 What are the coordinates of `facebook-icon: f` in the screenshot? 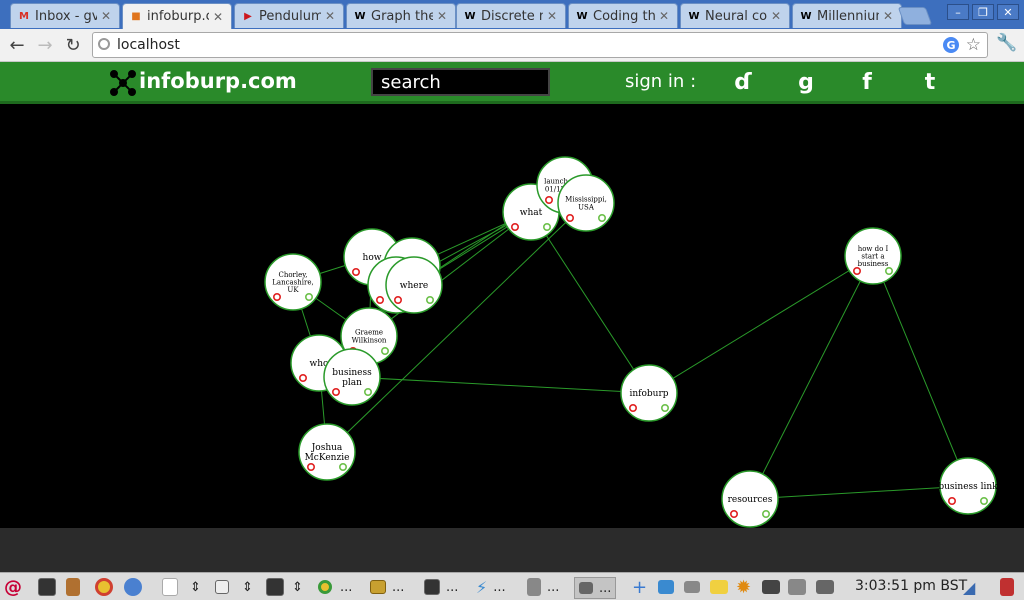 It's located at (867, 82).